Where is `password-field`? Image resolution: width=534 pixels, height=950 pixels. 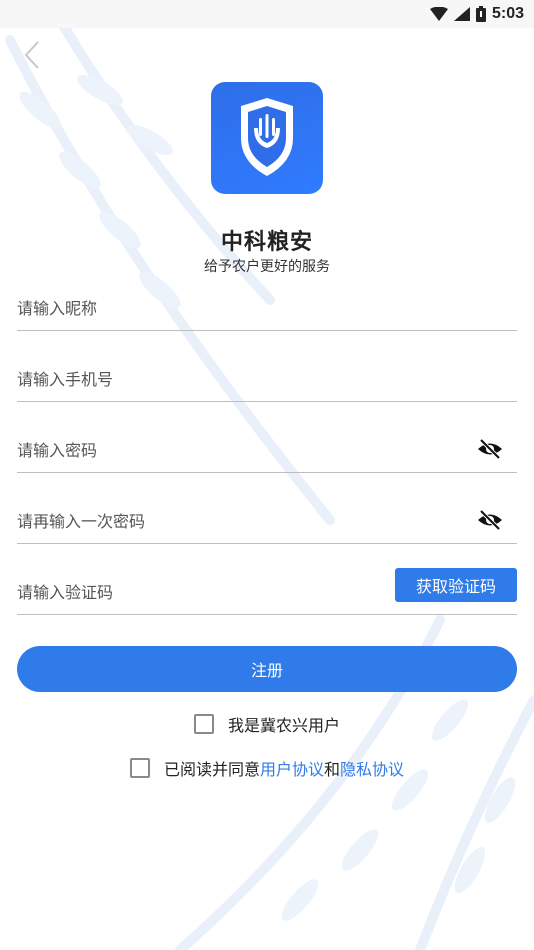
password-field is located at coordinates (267, 450).